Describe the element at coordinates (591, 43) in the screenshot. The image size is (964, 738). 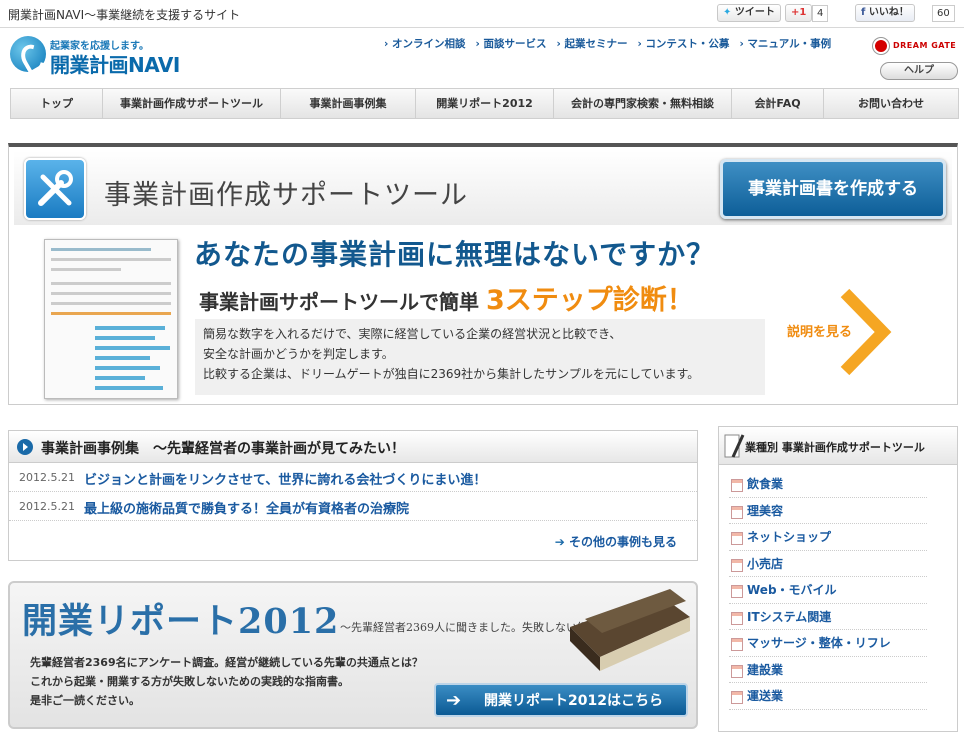
I see `topnav-seminar: 起業セミナー` at that location.